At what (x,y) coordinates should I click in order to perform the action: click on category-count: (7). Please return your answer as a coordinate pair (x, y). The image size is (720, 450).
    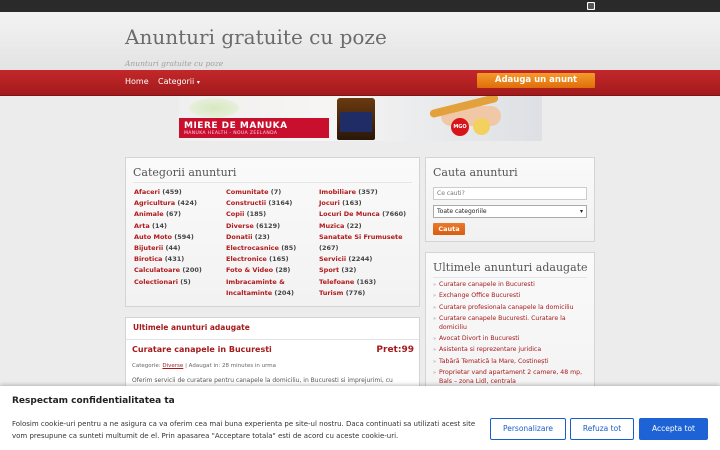
    Looking at the image, I should click on (276, 192).